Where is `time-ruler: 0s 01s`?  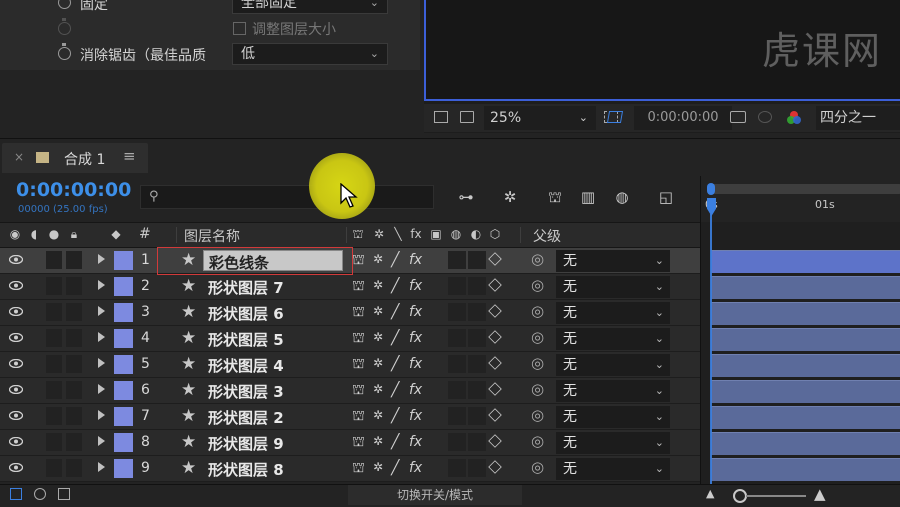
time-ruler: 0s 01s is located at coordinates (800, 199).